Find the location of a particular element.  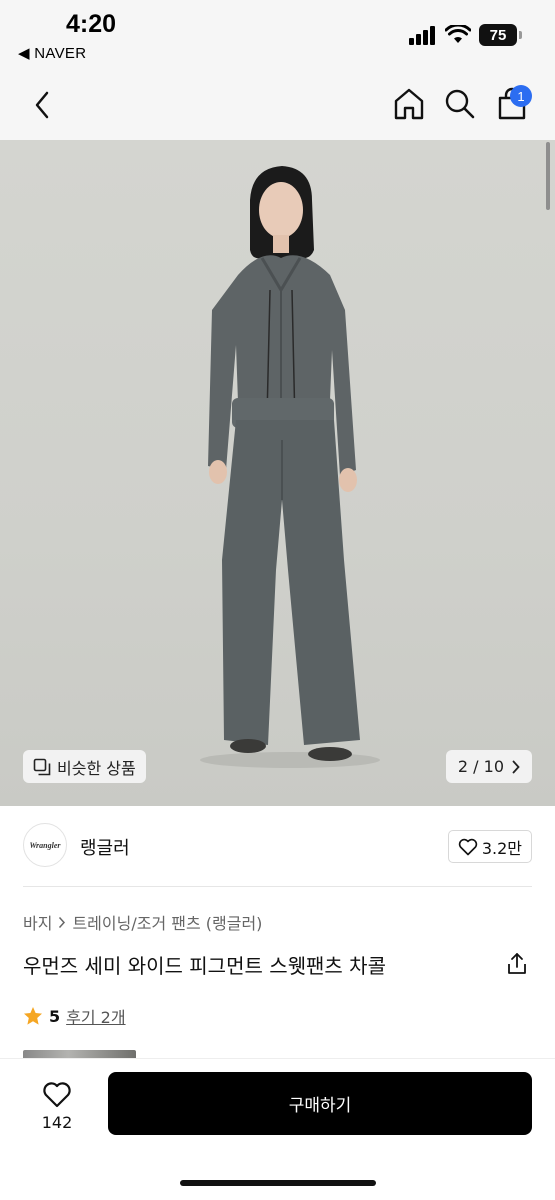

brand-like-button: 3.2만 is located at coordinates (489, 846).